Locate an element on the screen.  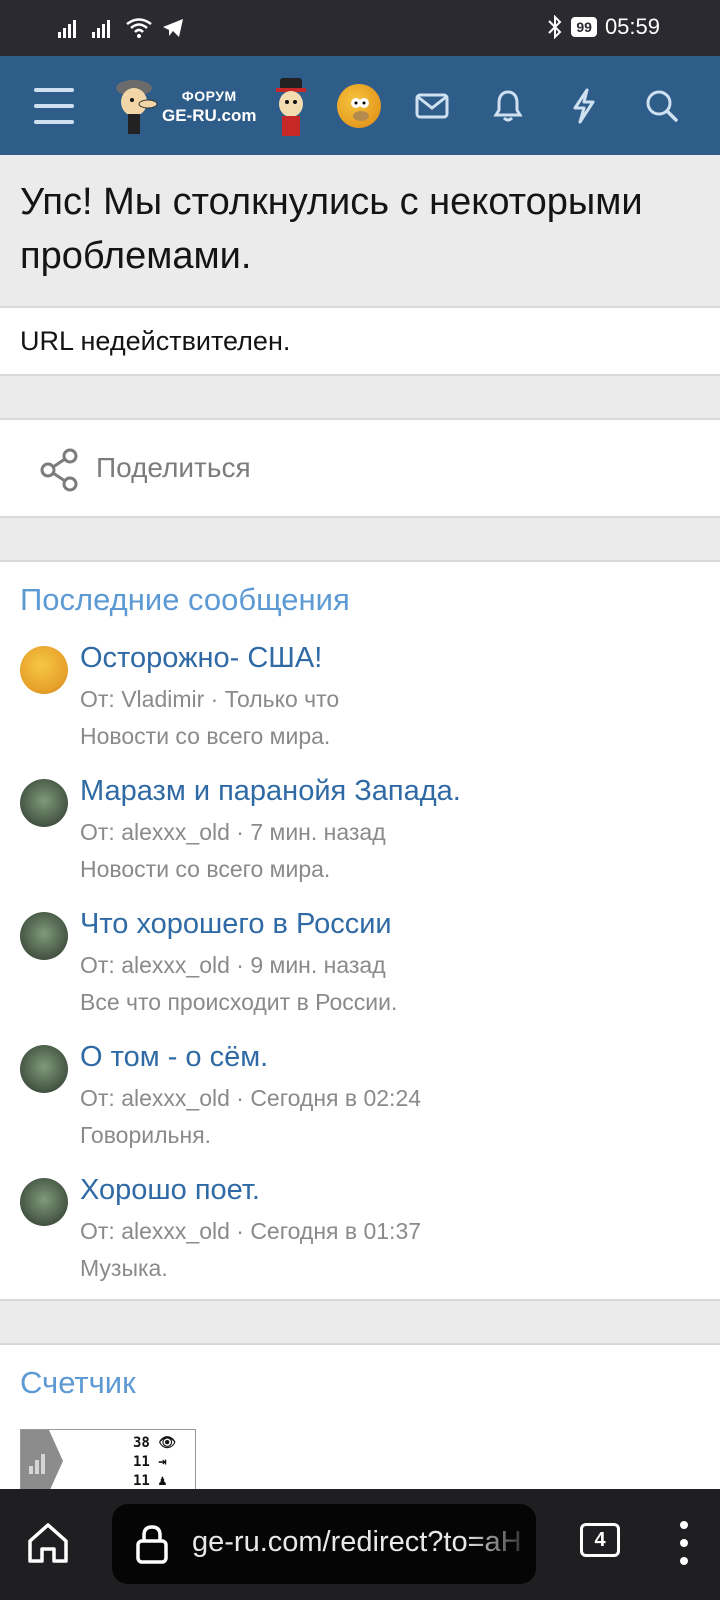
wifi-icon is located at coordinates (139, 28).